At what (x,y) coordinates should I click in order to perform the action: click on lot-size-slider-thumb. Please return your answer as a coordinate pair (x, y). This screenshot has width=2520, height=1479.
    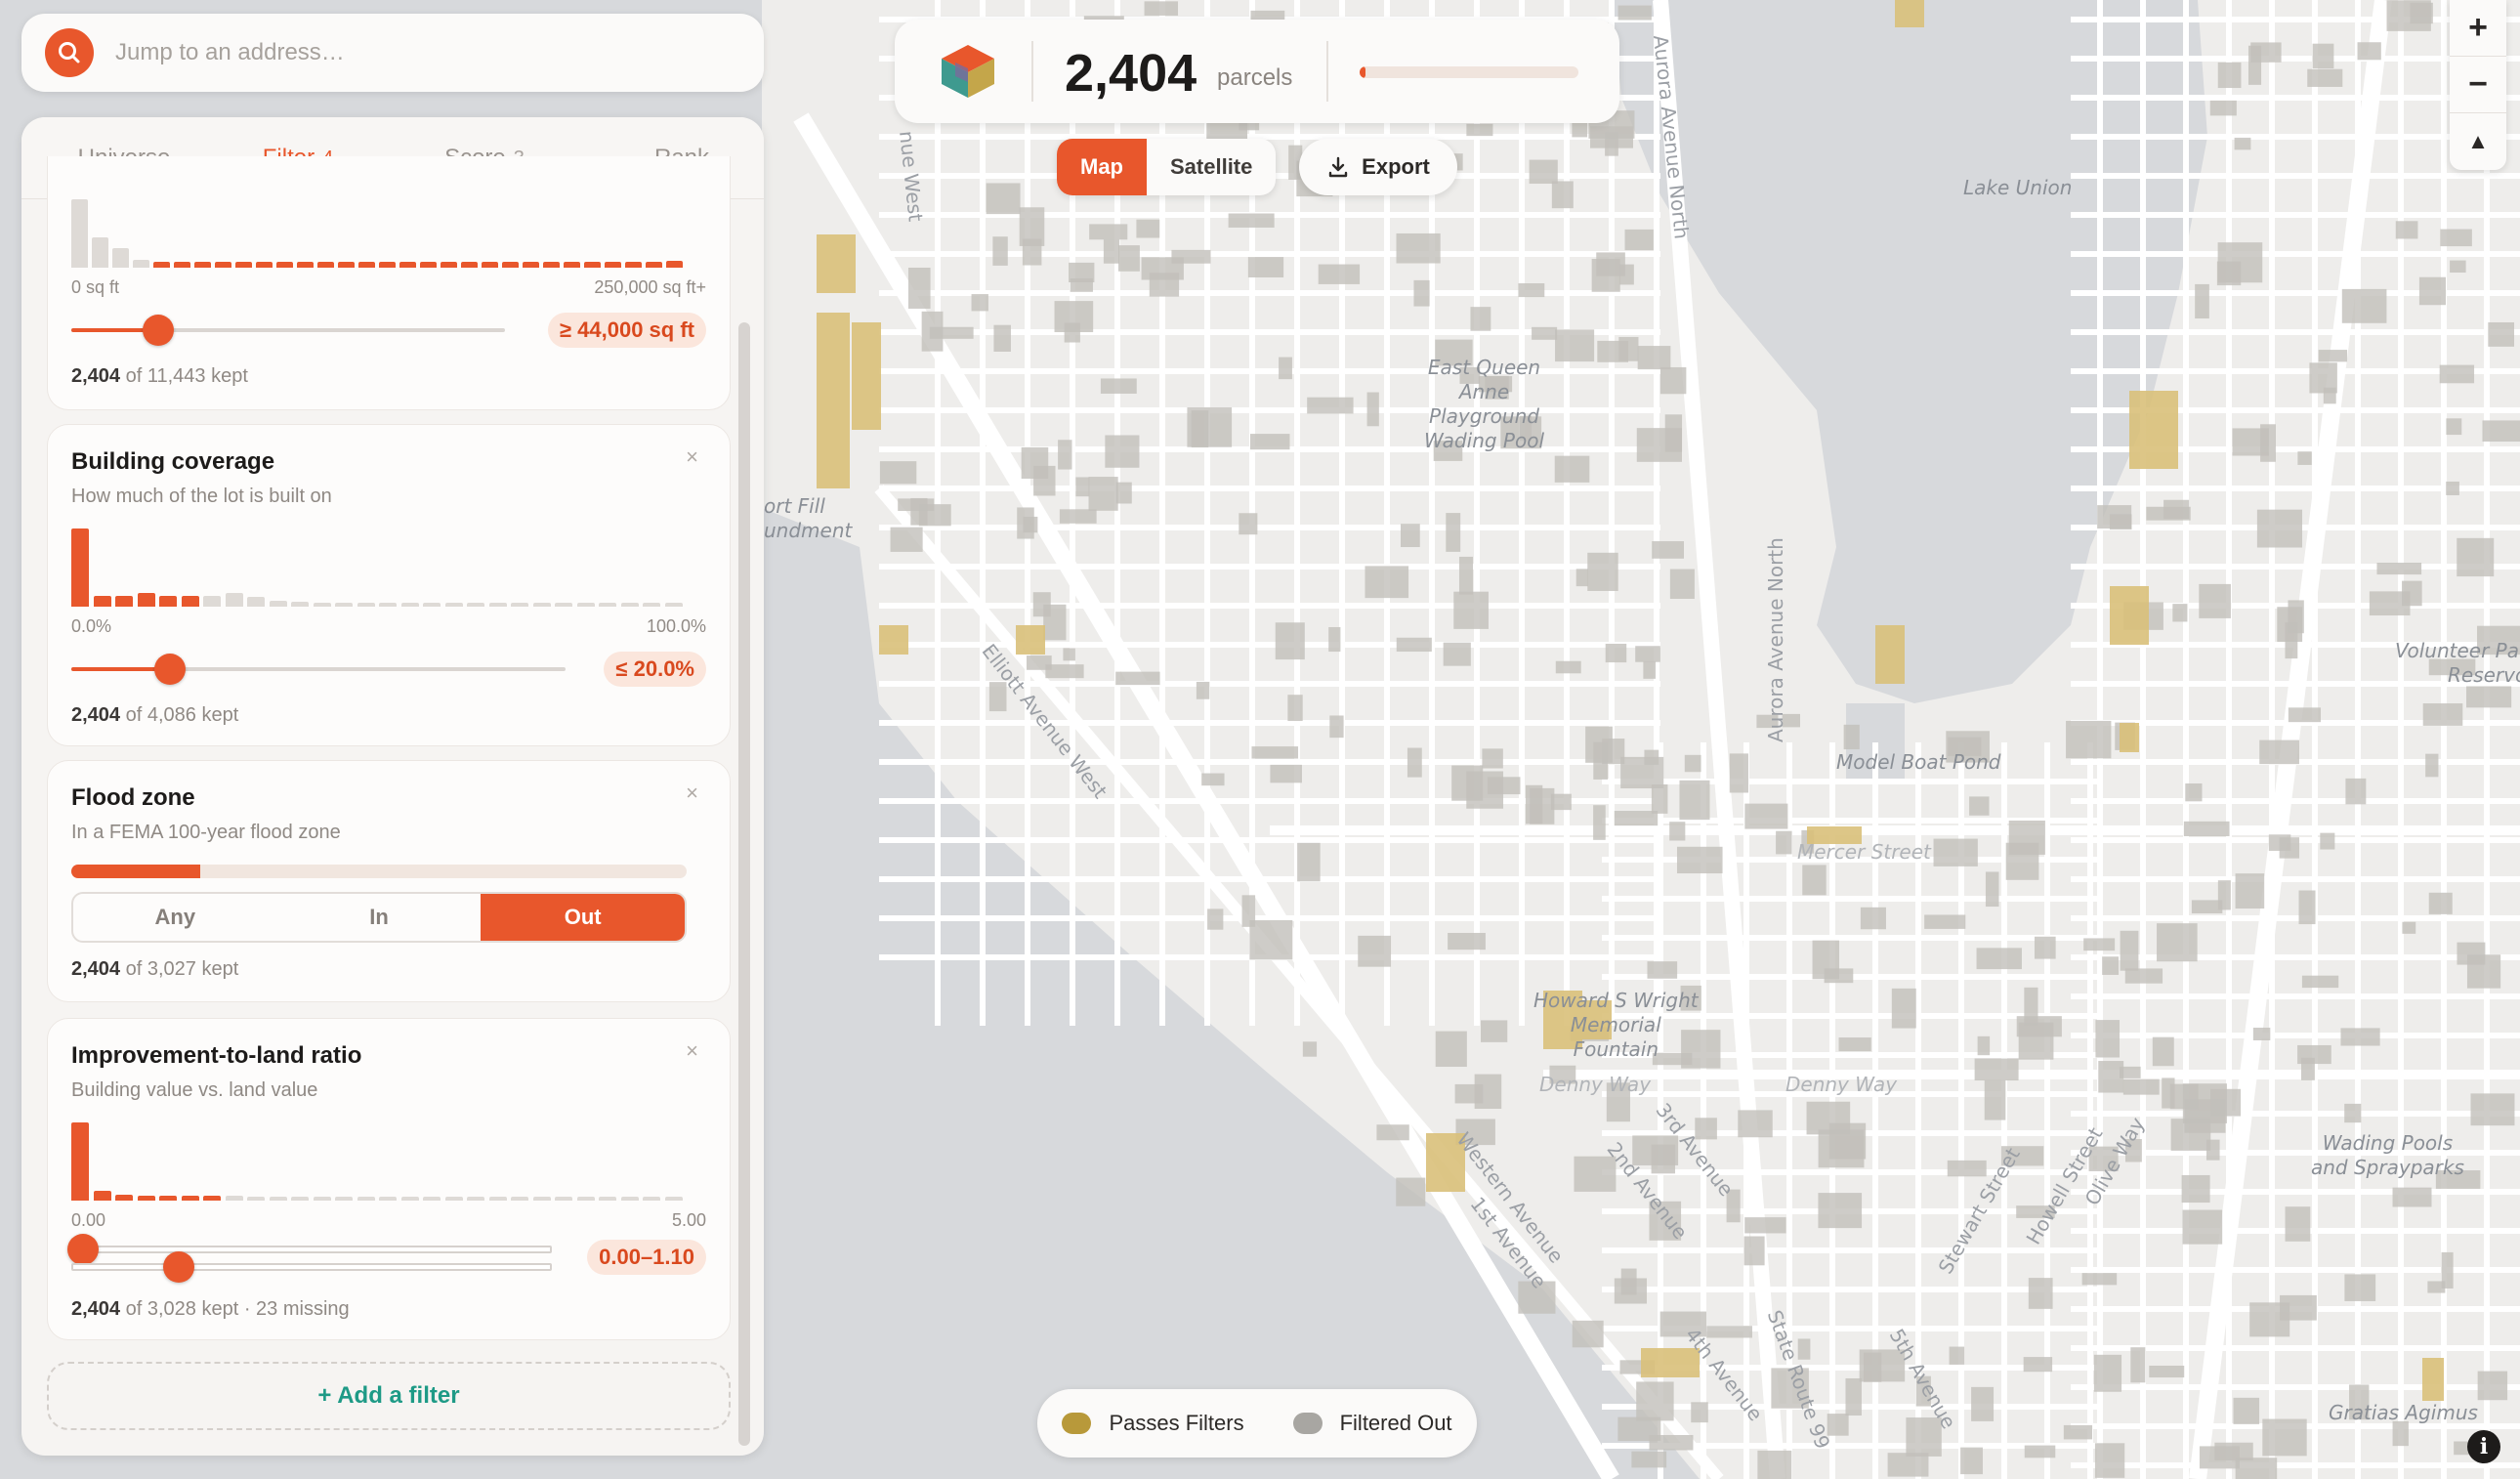
    Looking at the image, I should click on (158, 330).